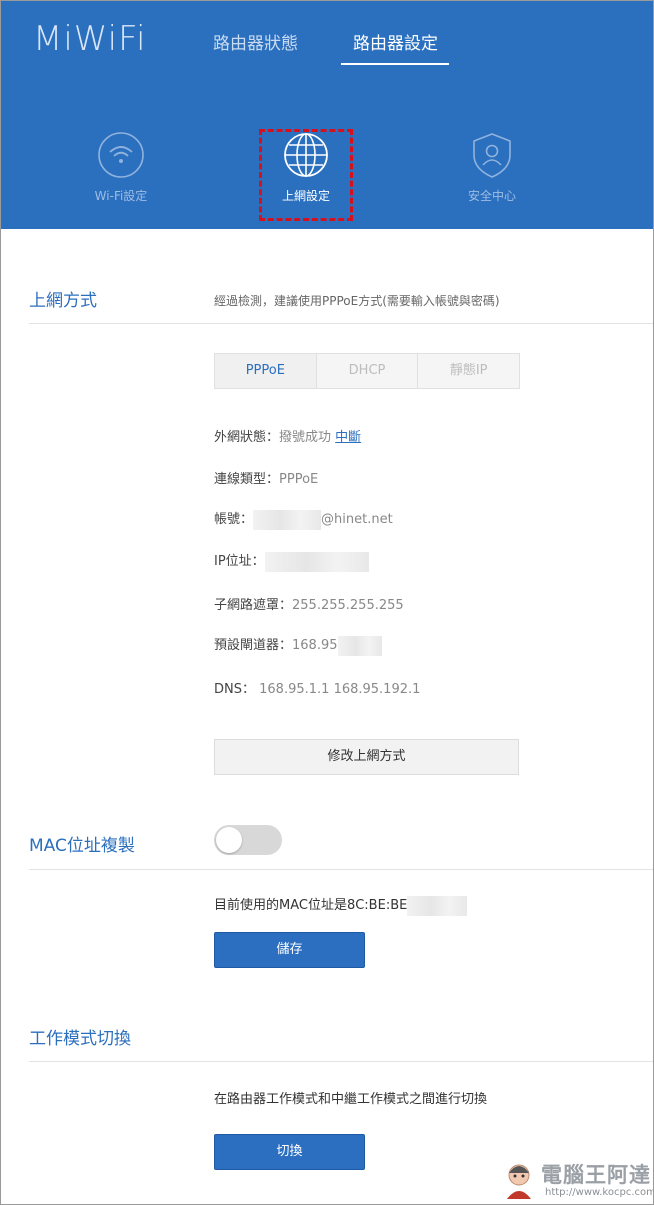 Image resolution: width=654 pixels, height=1205 pixels. Describe the element at coordinates (63, 301) in the screenshot. I see `internet-section-title: 上網方式` at that location.